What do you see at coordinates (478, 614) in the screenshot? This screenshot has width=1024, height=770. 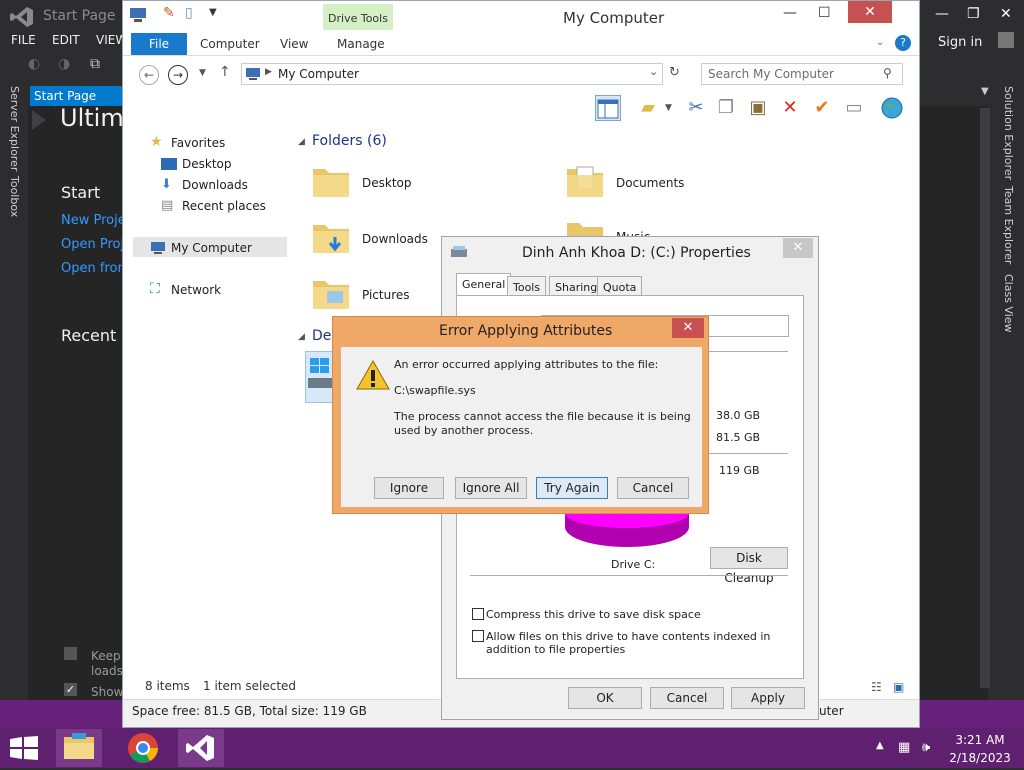 I see `compress-checkbox` at bounding box center [478, 614].